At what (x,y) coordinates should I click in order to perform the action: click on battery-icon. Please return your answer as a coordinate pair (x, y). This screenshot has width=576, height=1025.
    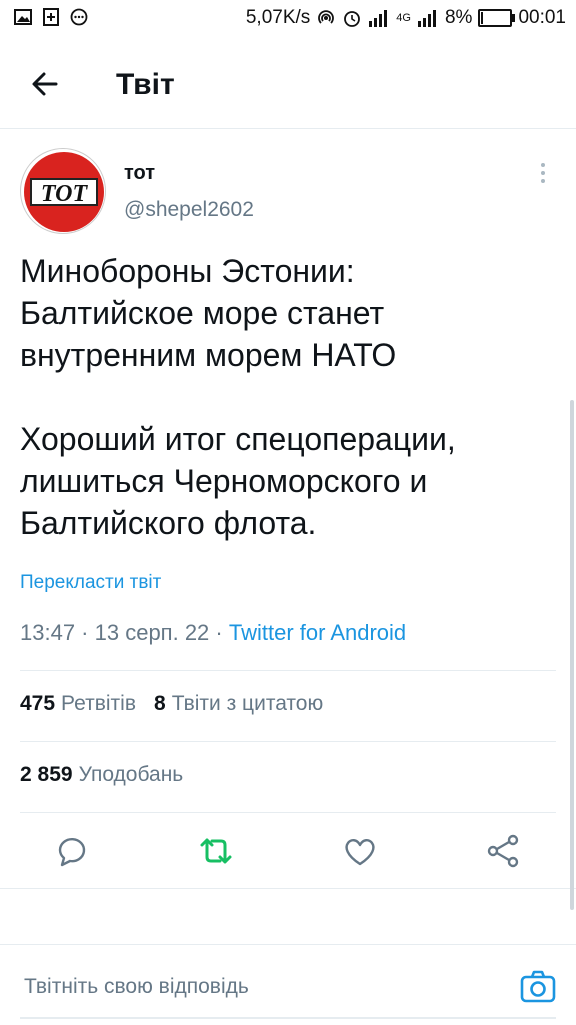
    Looking at the image, I should click on (497, 18).